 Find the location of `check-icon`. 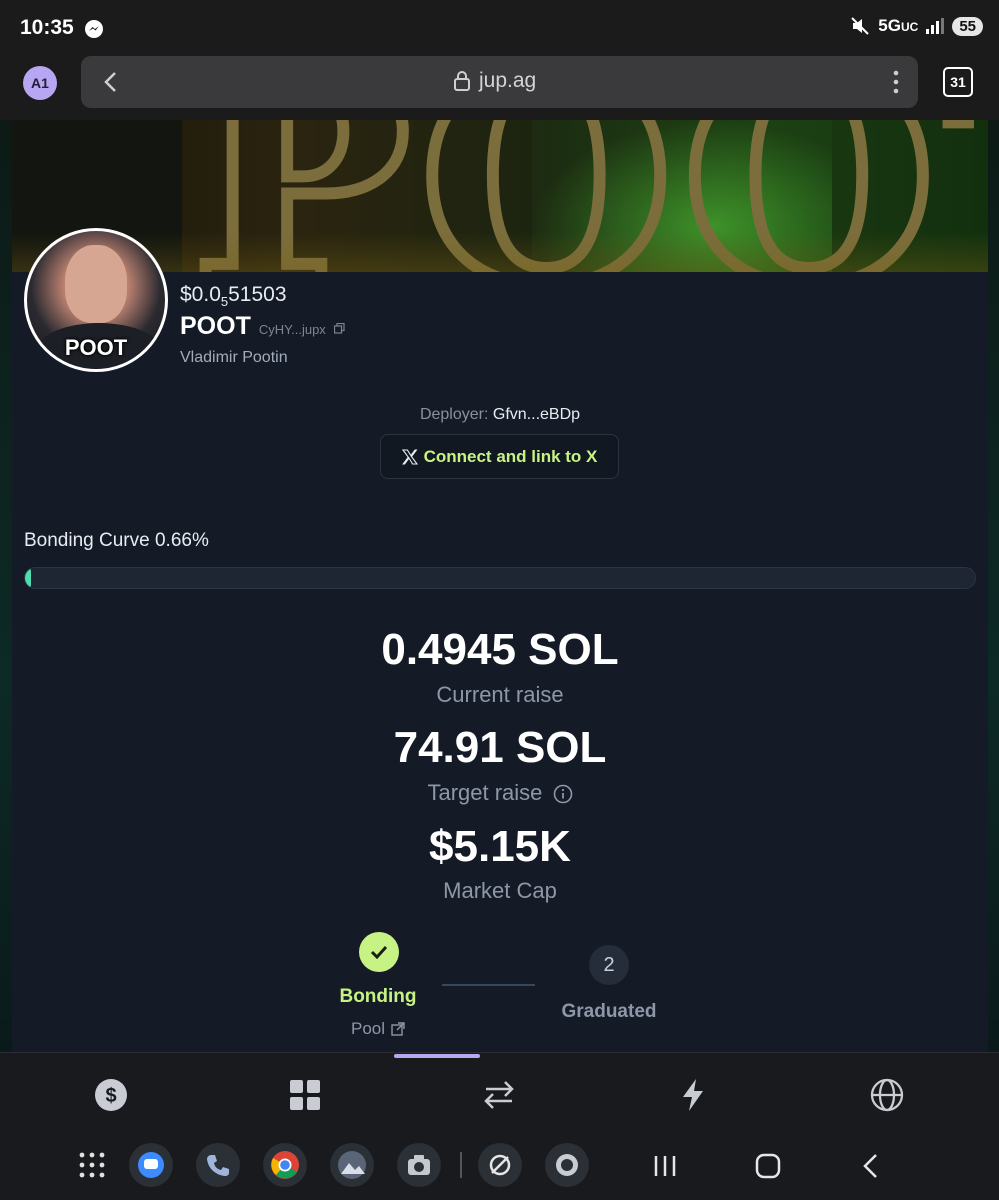

check-icon is located at coordinates (379, 952).